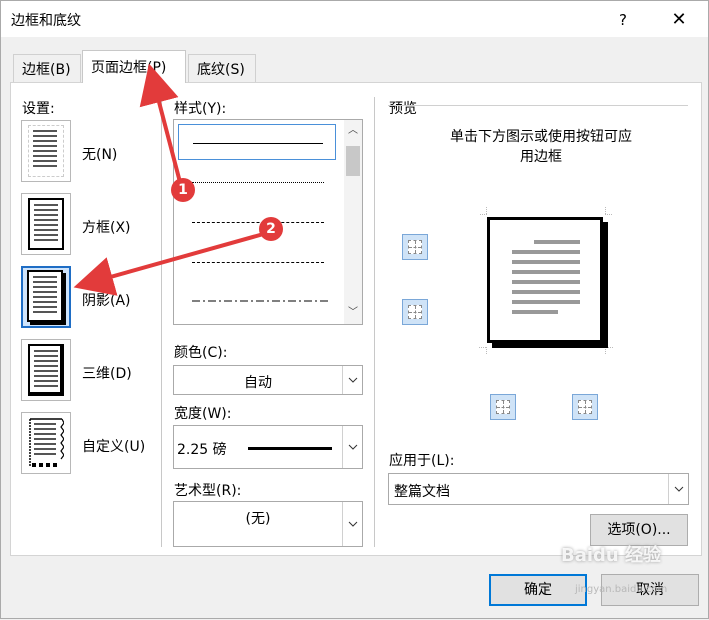 This screenshot has width=709, height=620. Describe the element at coordinates (257, 182) in the screenshot. I see `style-item-dotted` at that location.